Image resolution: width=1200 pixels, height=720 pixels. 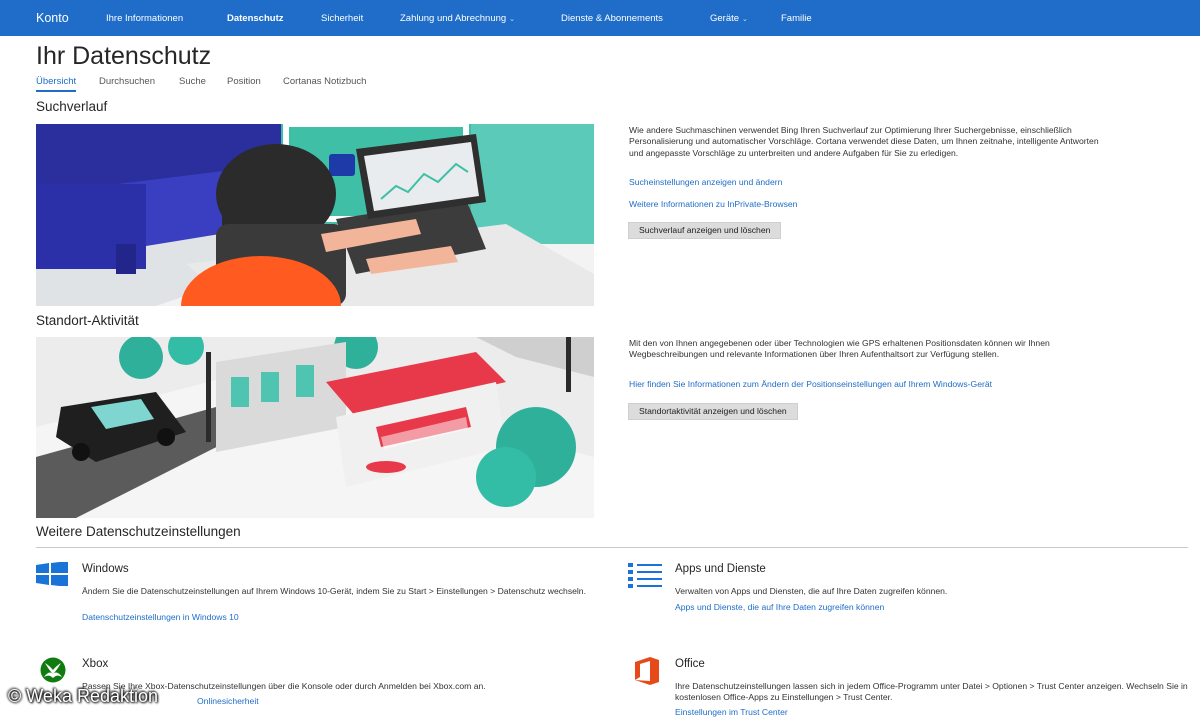 I want to click on page-title: Ihr Datenschutz, so click(x=124, y=56).